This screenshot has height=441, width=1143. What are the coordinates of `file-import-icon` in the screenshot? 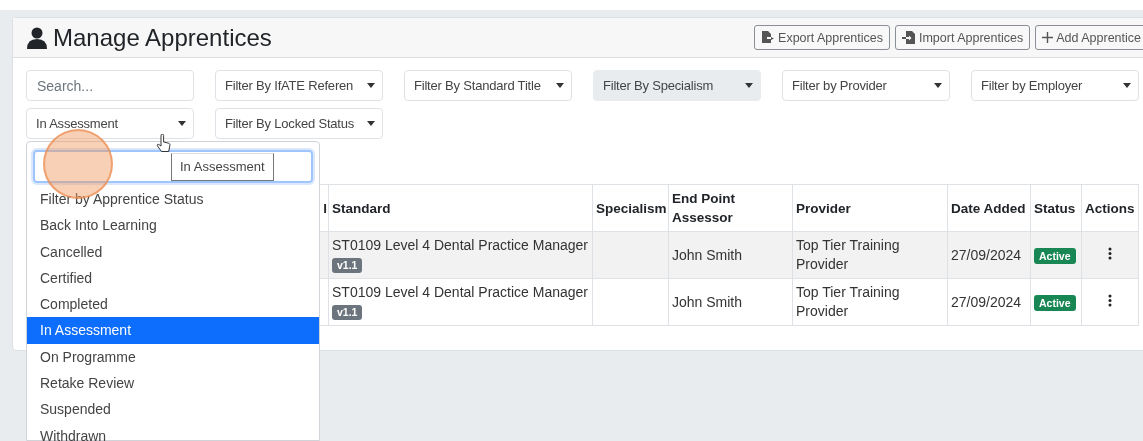 It's located at (909, 37).